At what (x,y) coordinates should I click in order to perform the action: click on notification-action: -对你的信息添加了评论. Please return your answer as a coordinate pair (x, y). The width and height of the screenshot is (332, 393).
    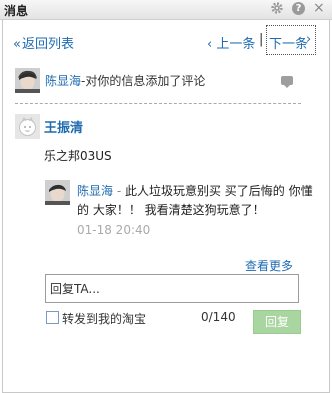
    Looking at the image, I should click on (143, 81).